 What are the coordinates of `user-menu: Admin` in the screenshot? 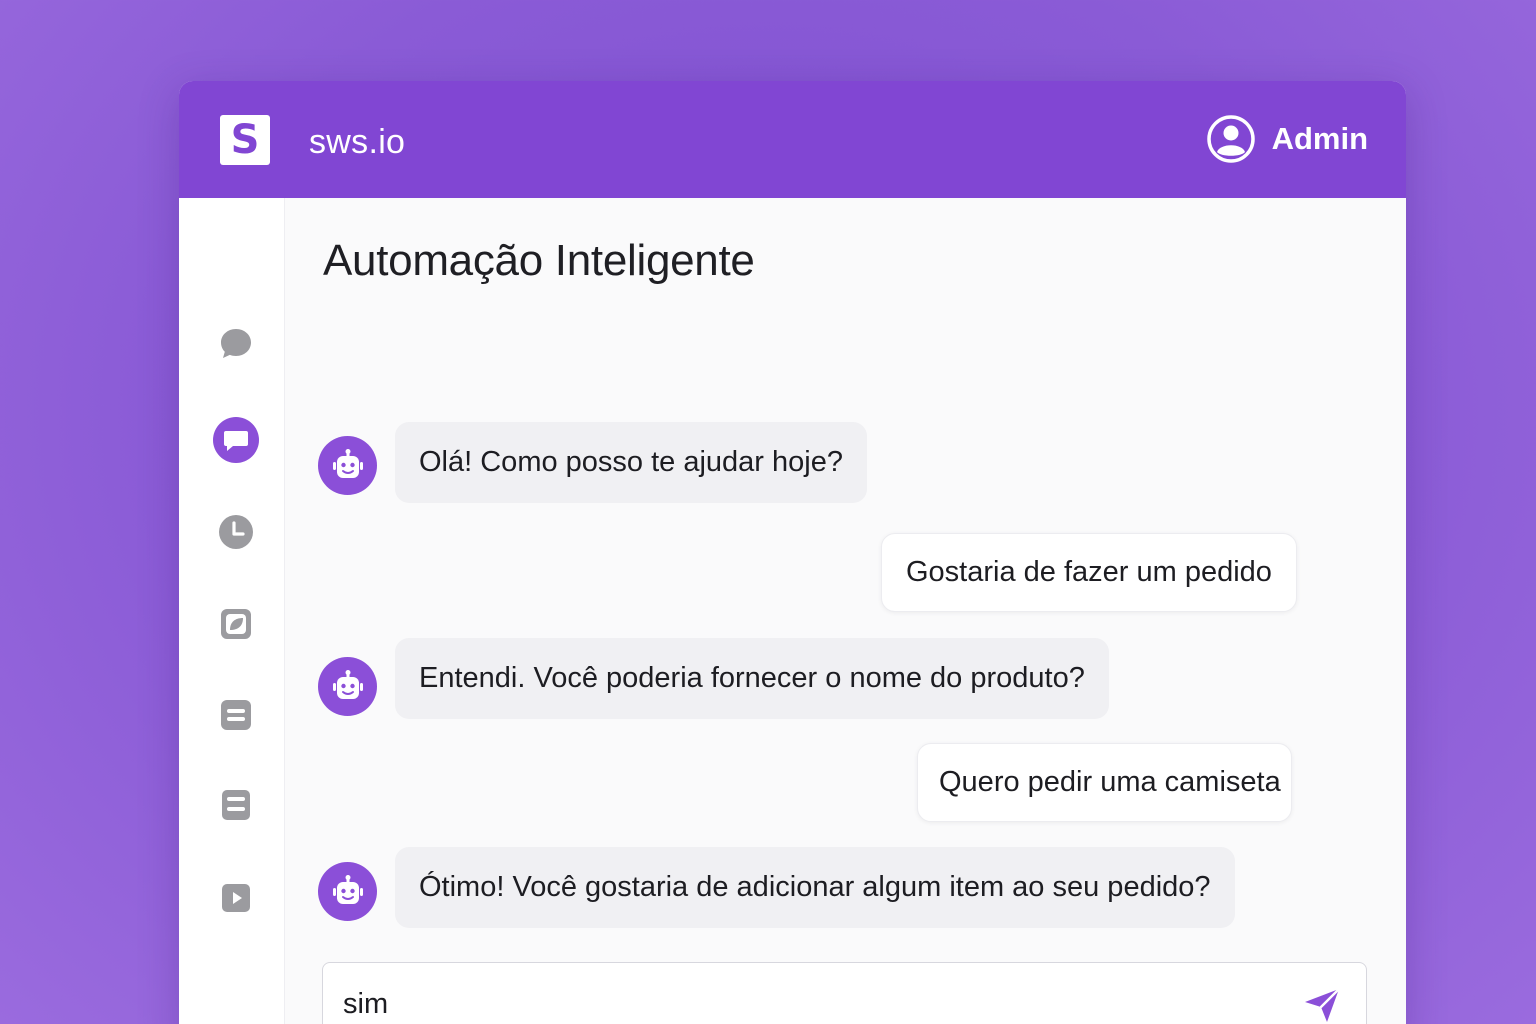 It's located at (1287, 139).